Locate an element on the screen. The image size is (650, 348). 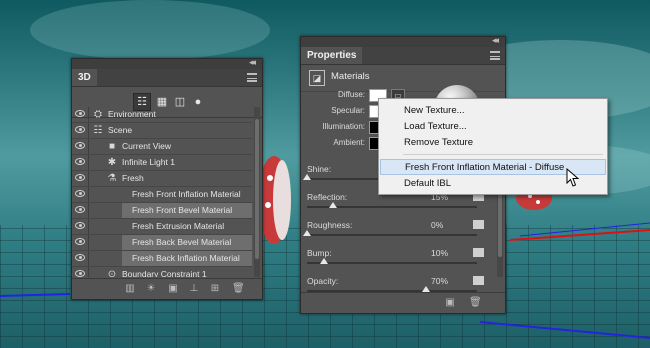
new-object-icon: ⊞ is located at coordinates (215, 289).